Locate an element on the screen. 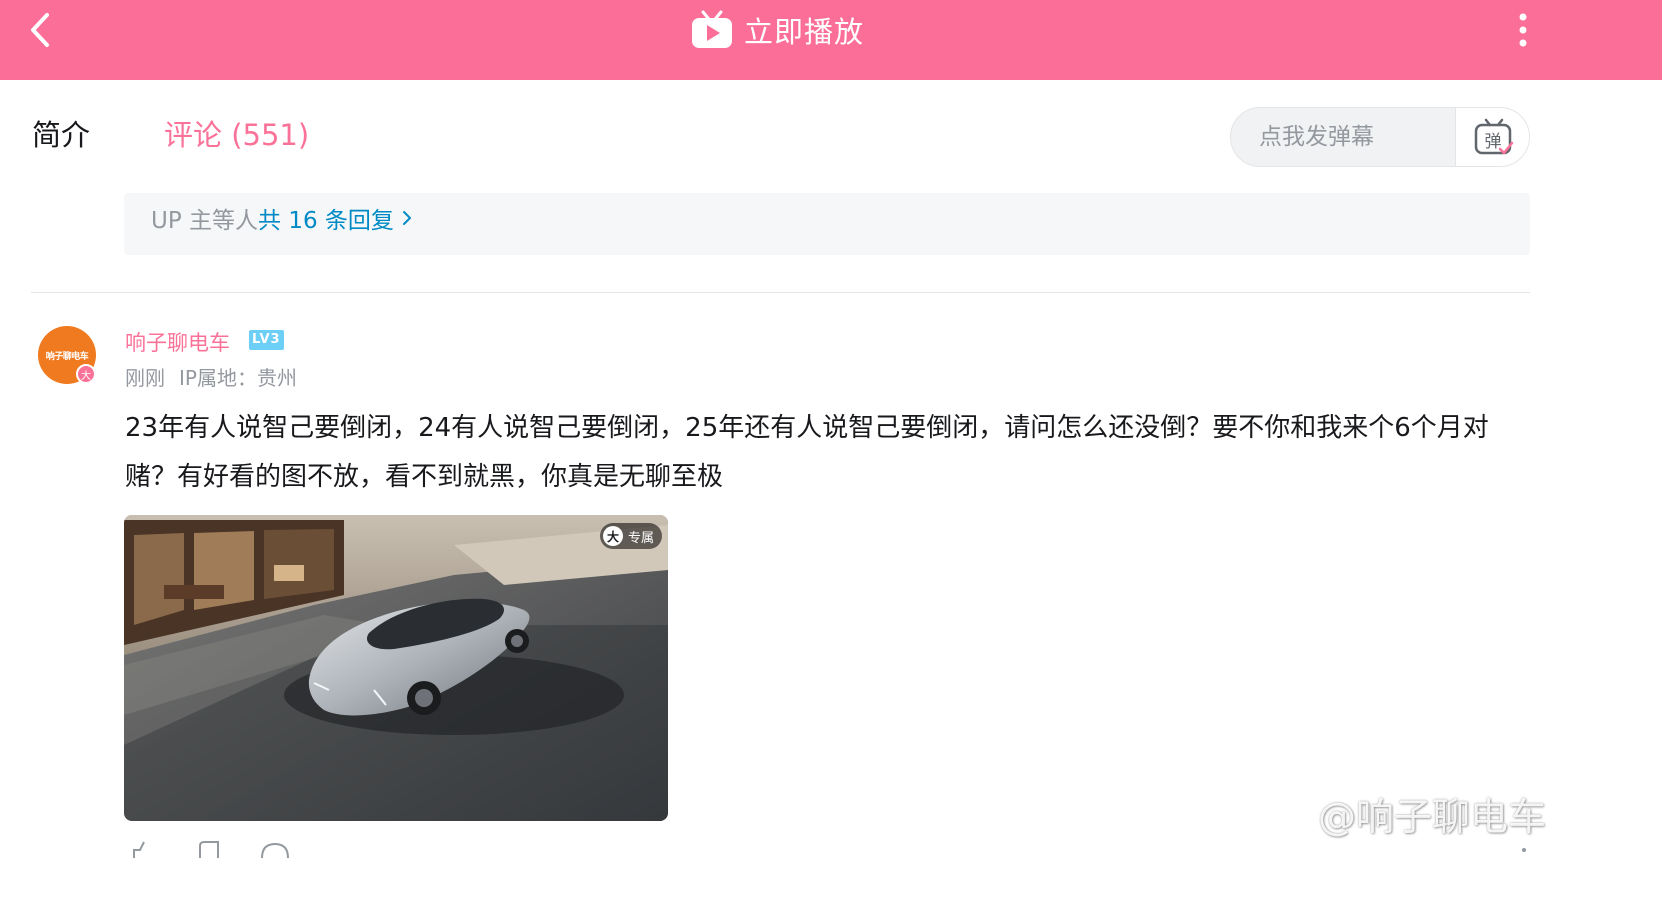 This screenshot has height=904, width=1662. car-photo is located at coordinates (396, 668).